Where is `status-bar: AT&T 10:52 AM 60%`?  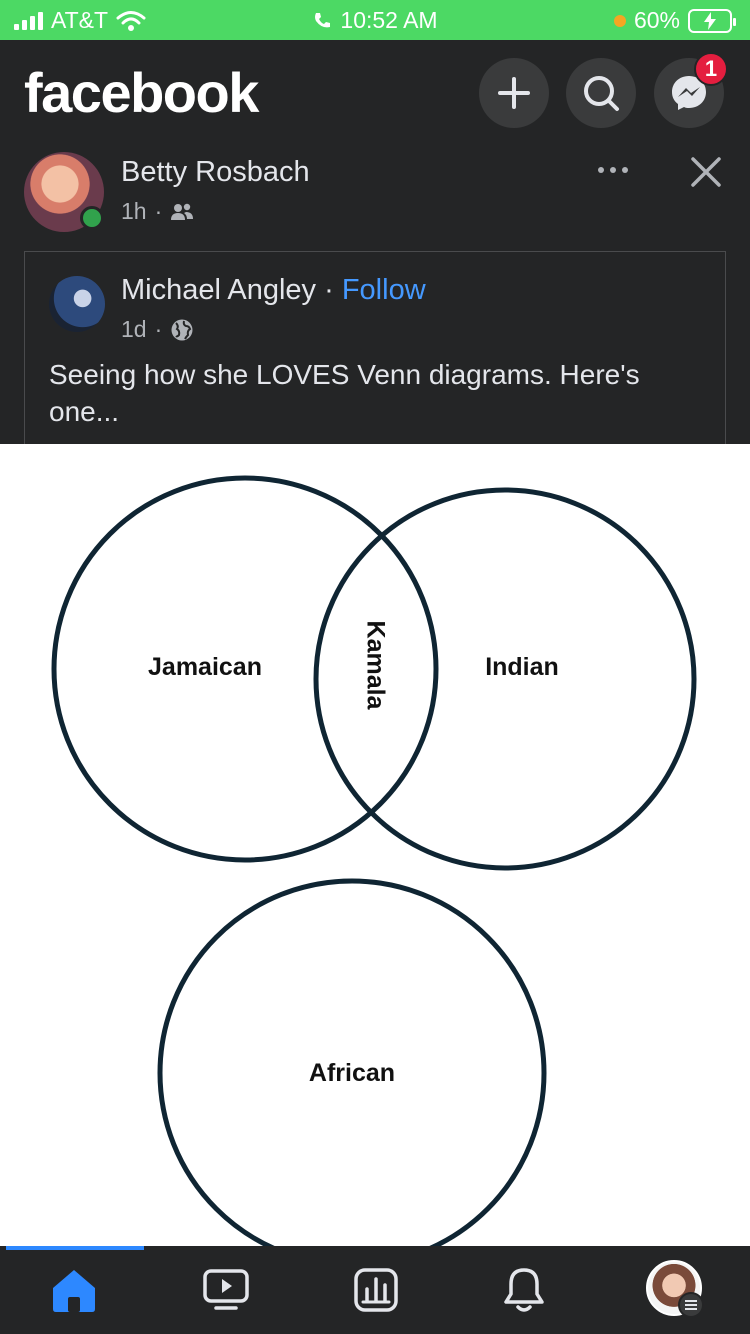
status-bar: AT&T 10:52 AM 60% is located at coordinates (375, 20).